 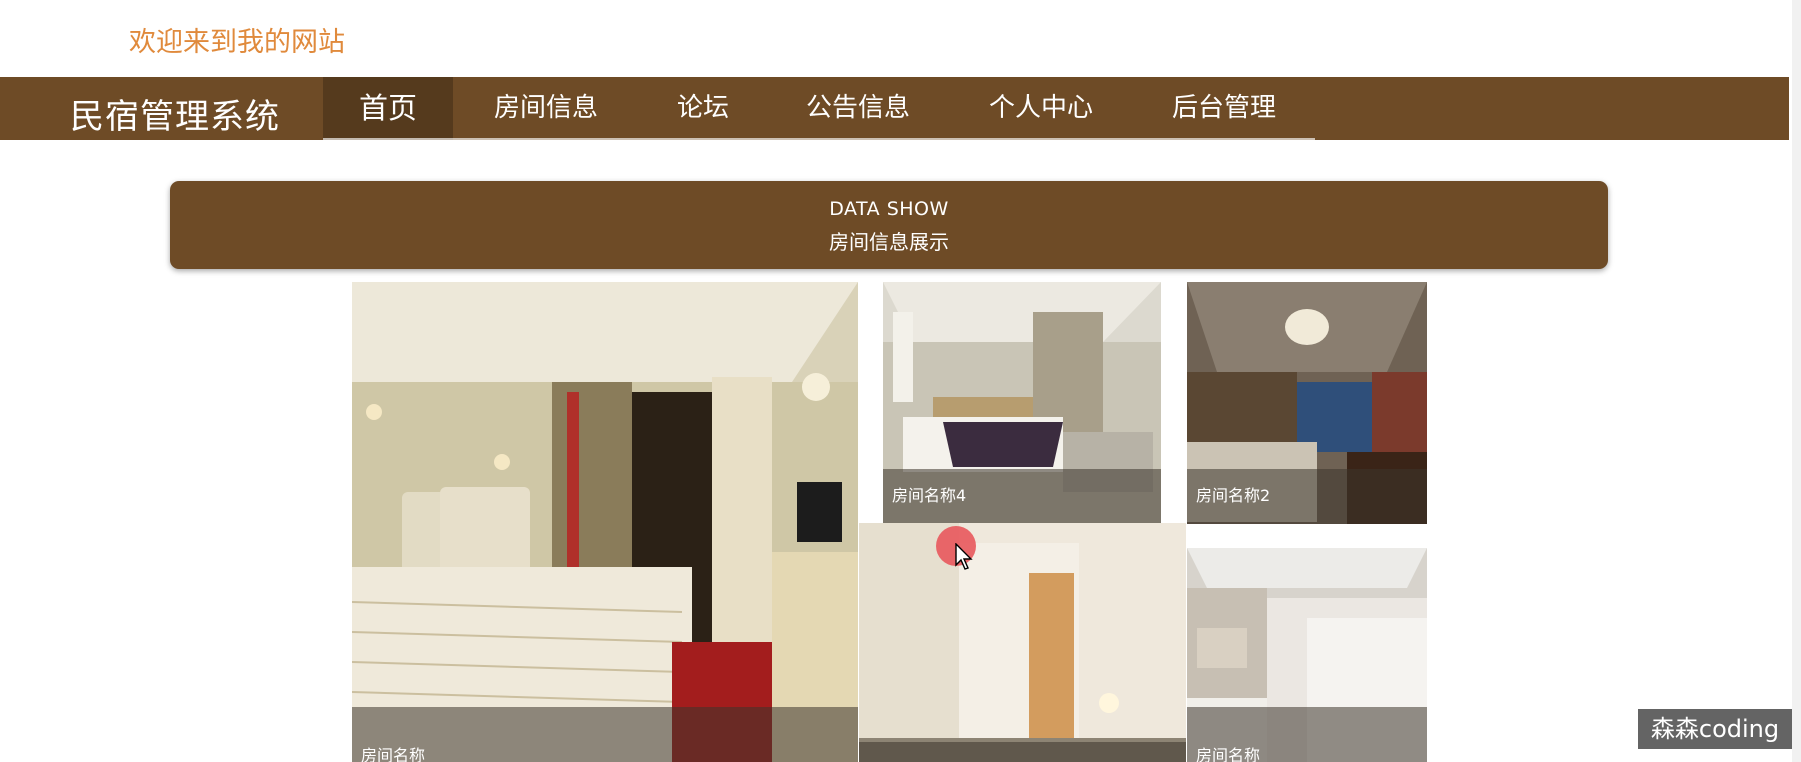 I want to click on room-caption, so click(x=1022, y=752).